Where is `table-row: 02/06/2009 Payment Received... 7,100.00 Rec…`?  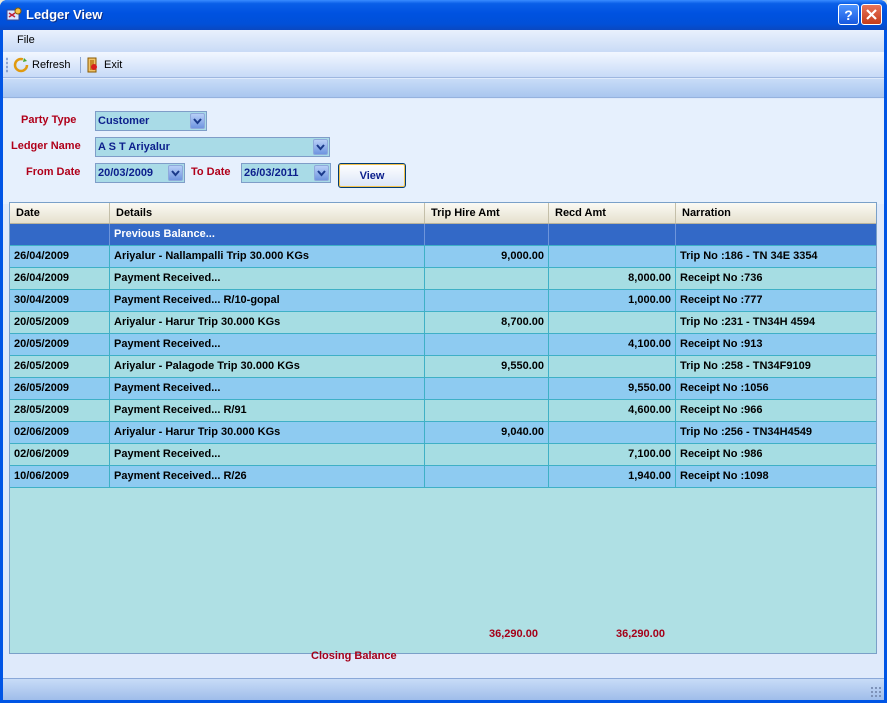 table-row: 02/06/2009 Payment Received... 7,100.00 Rec… is located at coordinates (443, 455).